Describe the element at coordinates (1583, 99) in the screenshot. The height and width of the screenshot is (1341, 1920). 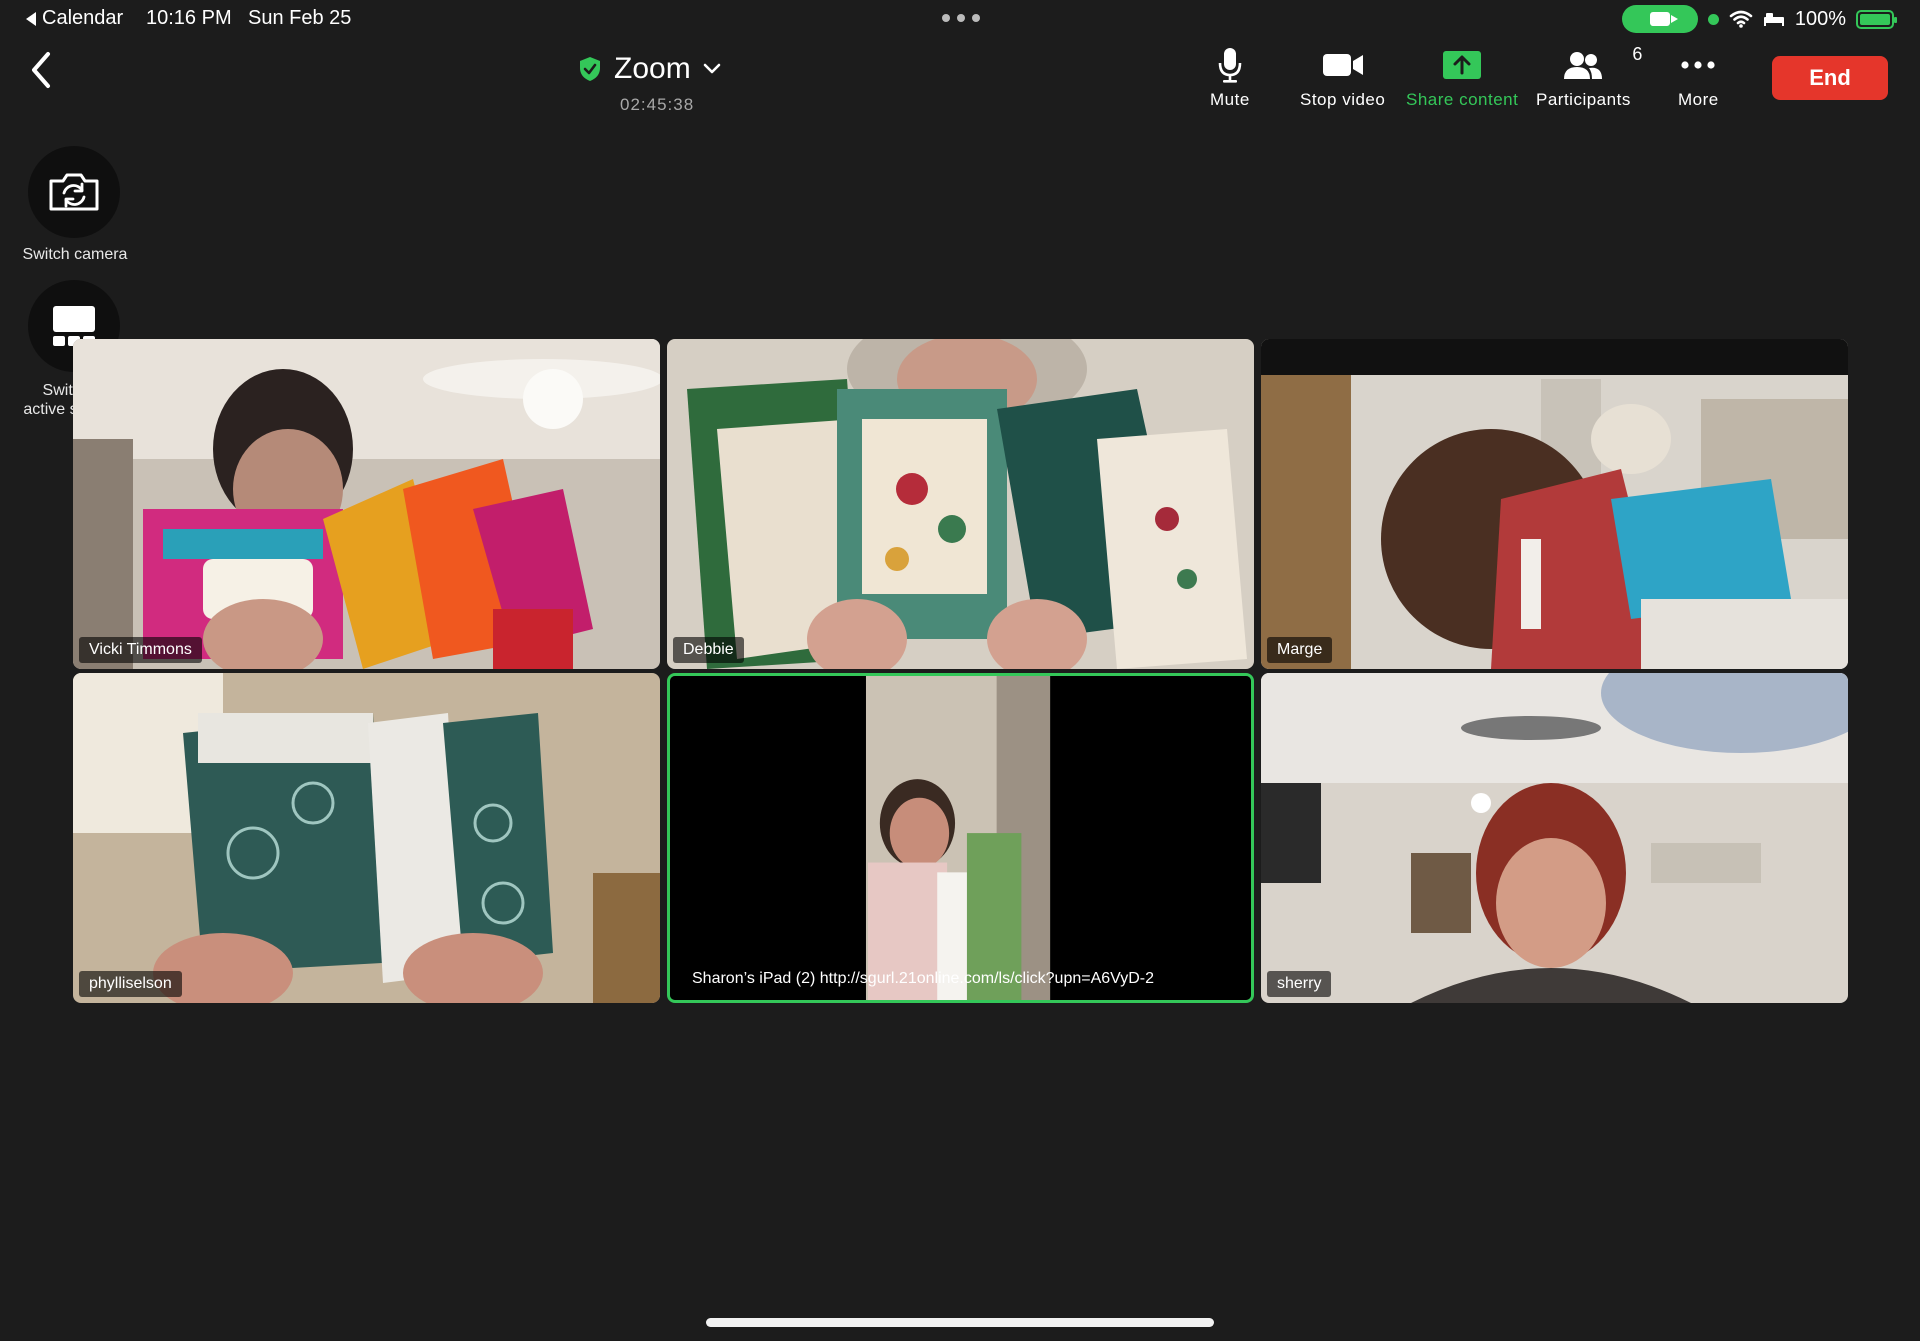
I see `participants-label: Participants` at that location.